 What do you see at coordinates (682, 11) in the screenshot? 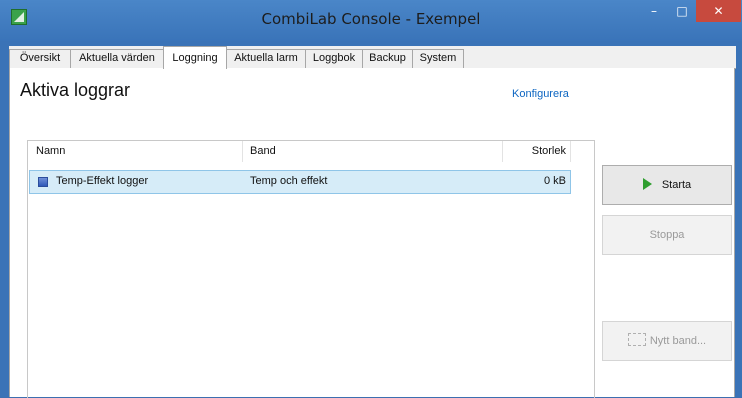
I see `maximize-button: □` at bounding box center [682, 11].